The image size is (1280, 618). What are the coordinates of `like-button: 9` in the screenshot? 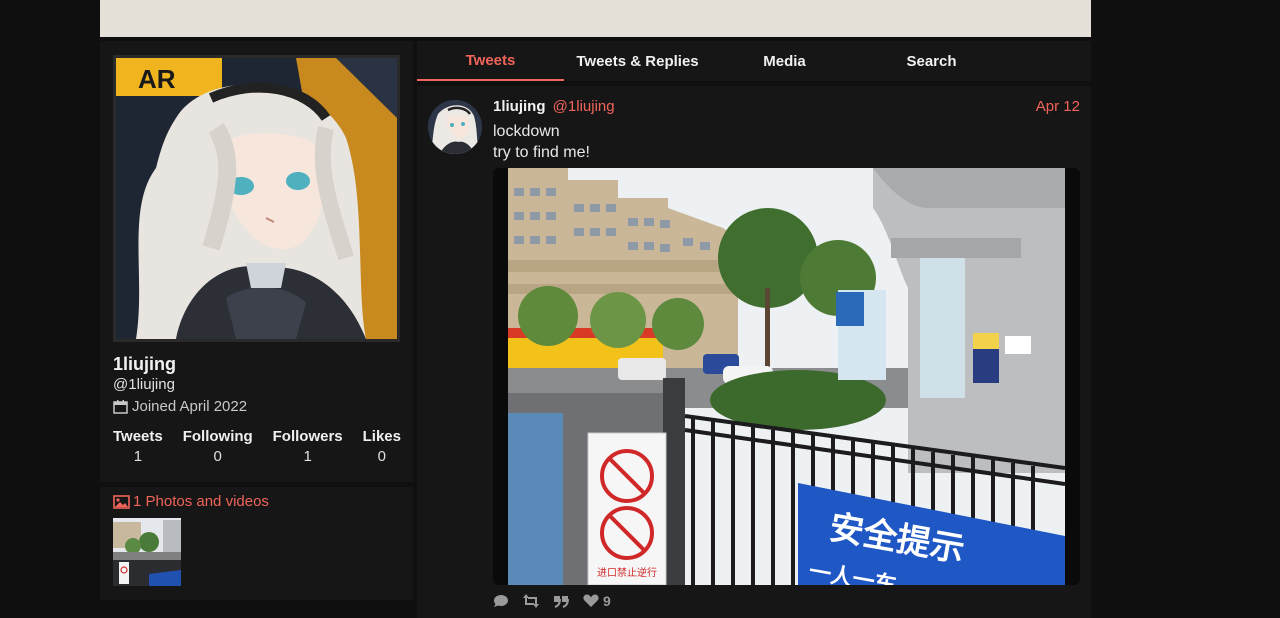 It's located at (597, 601).